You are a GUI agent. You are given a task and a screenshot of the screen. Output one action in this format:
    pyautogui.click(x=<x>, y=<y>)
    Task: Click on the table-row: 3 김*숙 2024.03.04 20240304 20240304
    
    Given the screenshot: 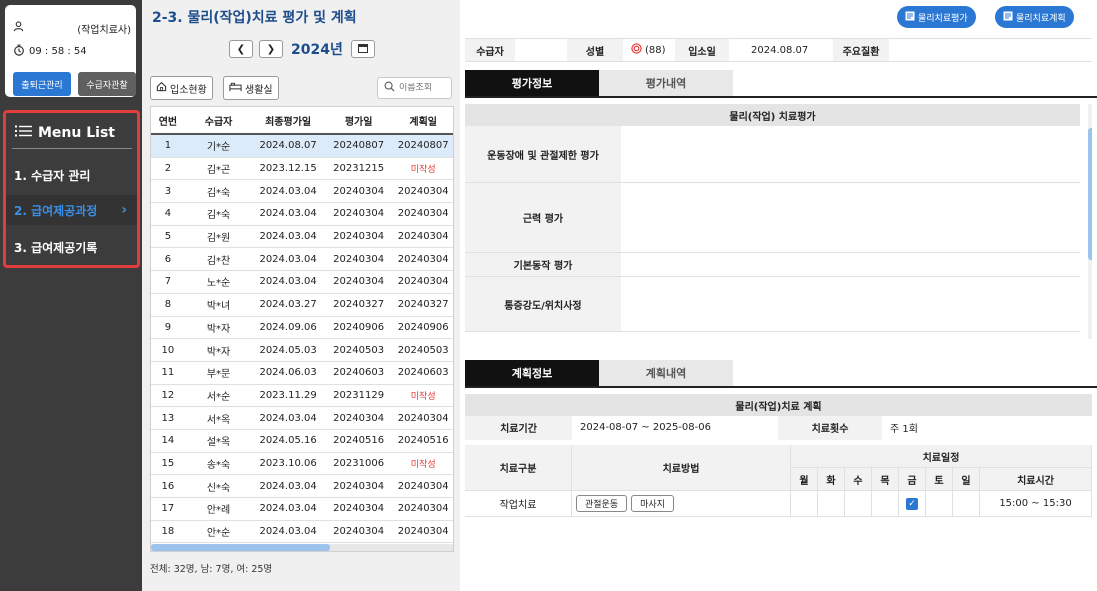 What is the action you would take?
    pyautogui.click(x=302, y=192)
    